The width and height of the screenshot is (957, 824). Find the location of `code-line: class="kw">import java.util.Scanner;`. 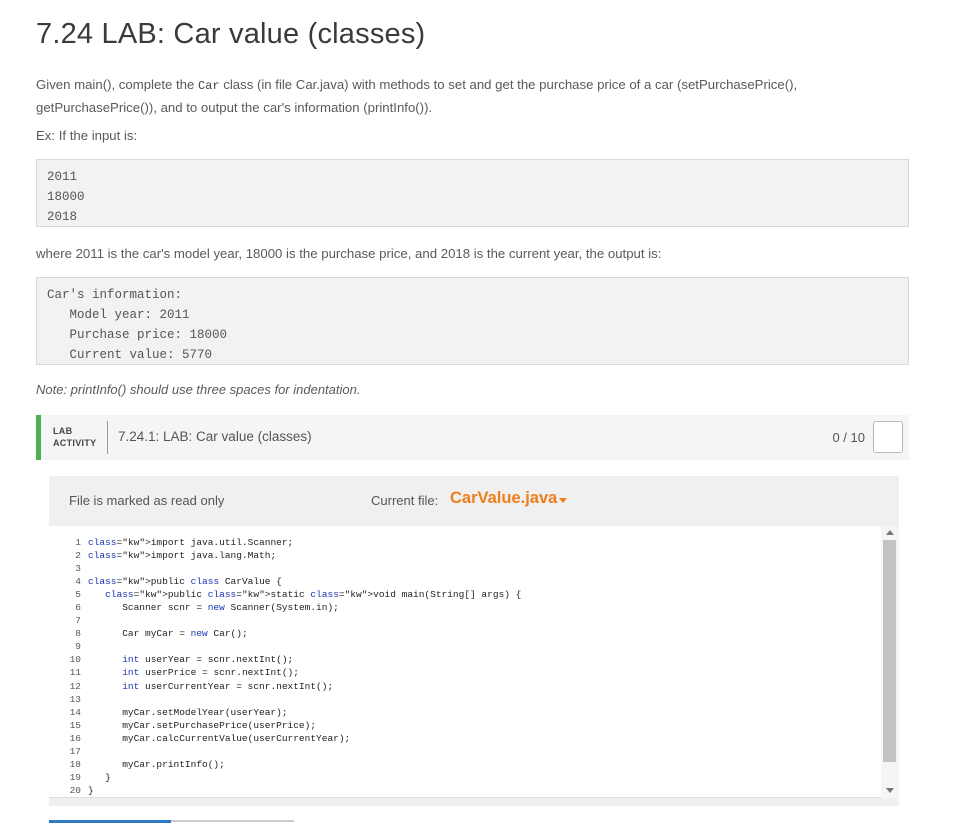

code-line: class="kw">import java.util.Scanner; is located at coordinates (304, 542).